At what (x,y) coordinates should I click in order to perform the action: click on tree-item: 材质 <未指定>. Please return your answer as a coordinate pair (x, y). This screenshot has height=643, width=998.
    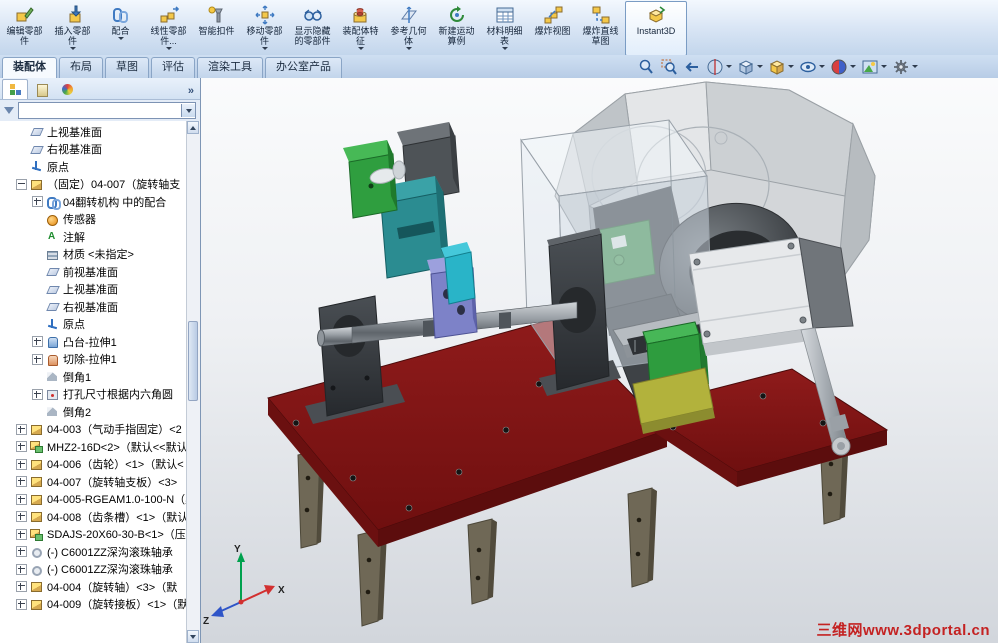
    Looking at the image, I should click on (100, 255).